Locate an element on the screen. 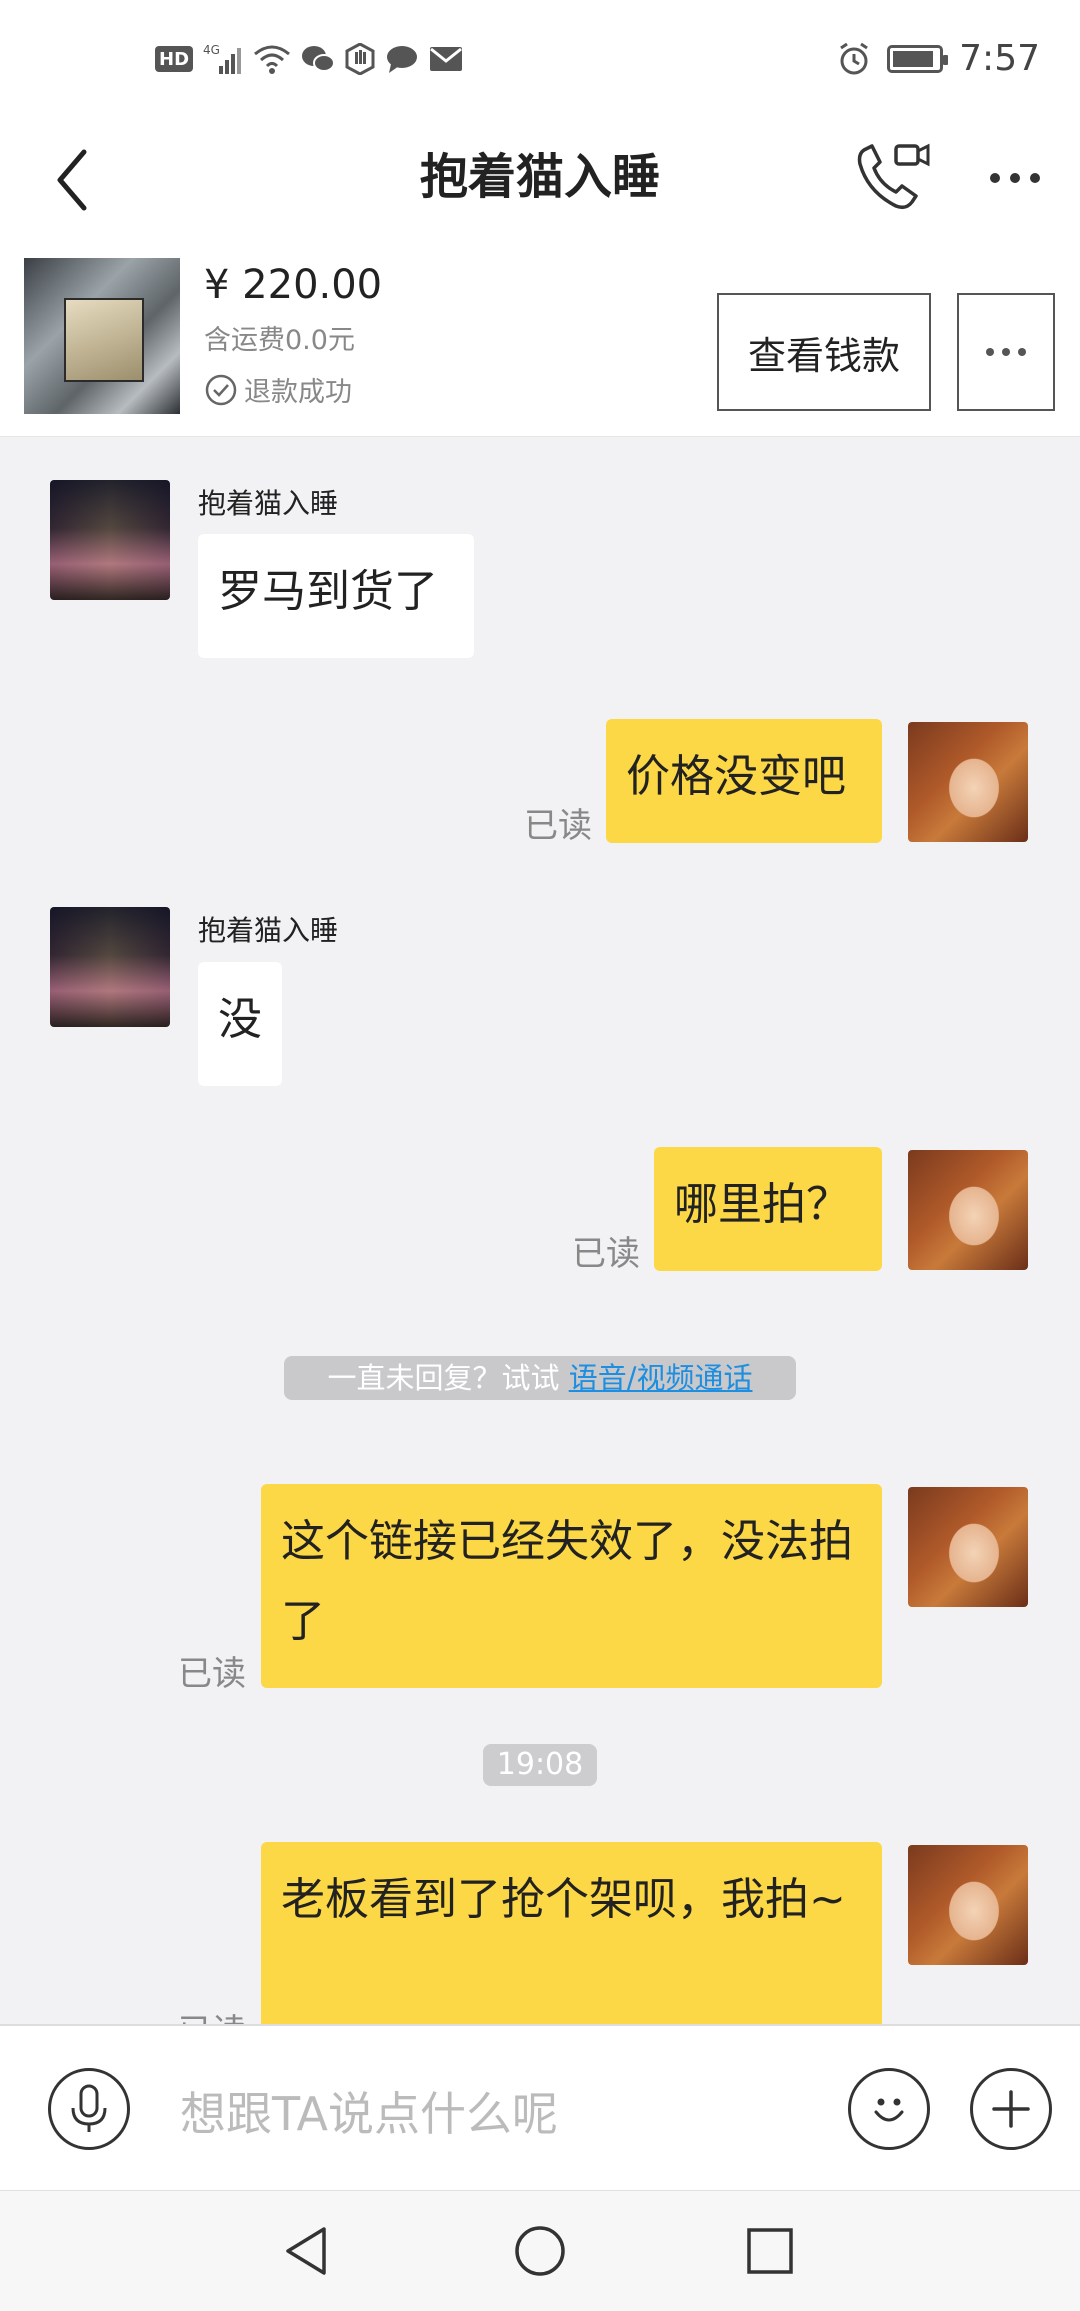  hd-icon: HD is located at coordinates (174, 59).